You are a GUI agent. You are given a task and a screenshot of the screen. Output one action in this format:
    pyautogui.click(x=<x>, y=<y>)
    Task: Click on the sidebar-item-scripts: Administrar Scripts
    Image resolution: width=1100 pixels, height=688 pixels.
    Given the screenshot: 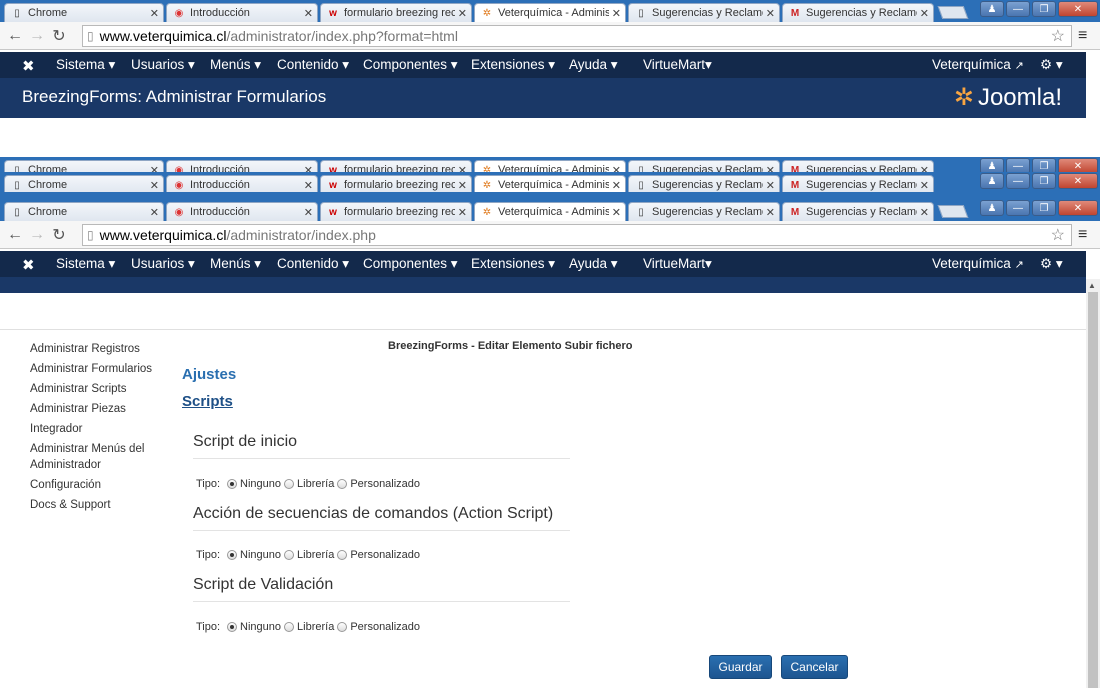 What is the action you would take?
    pyautogui.click(x=95, y=389)
    